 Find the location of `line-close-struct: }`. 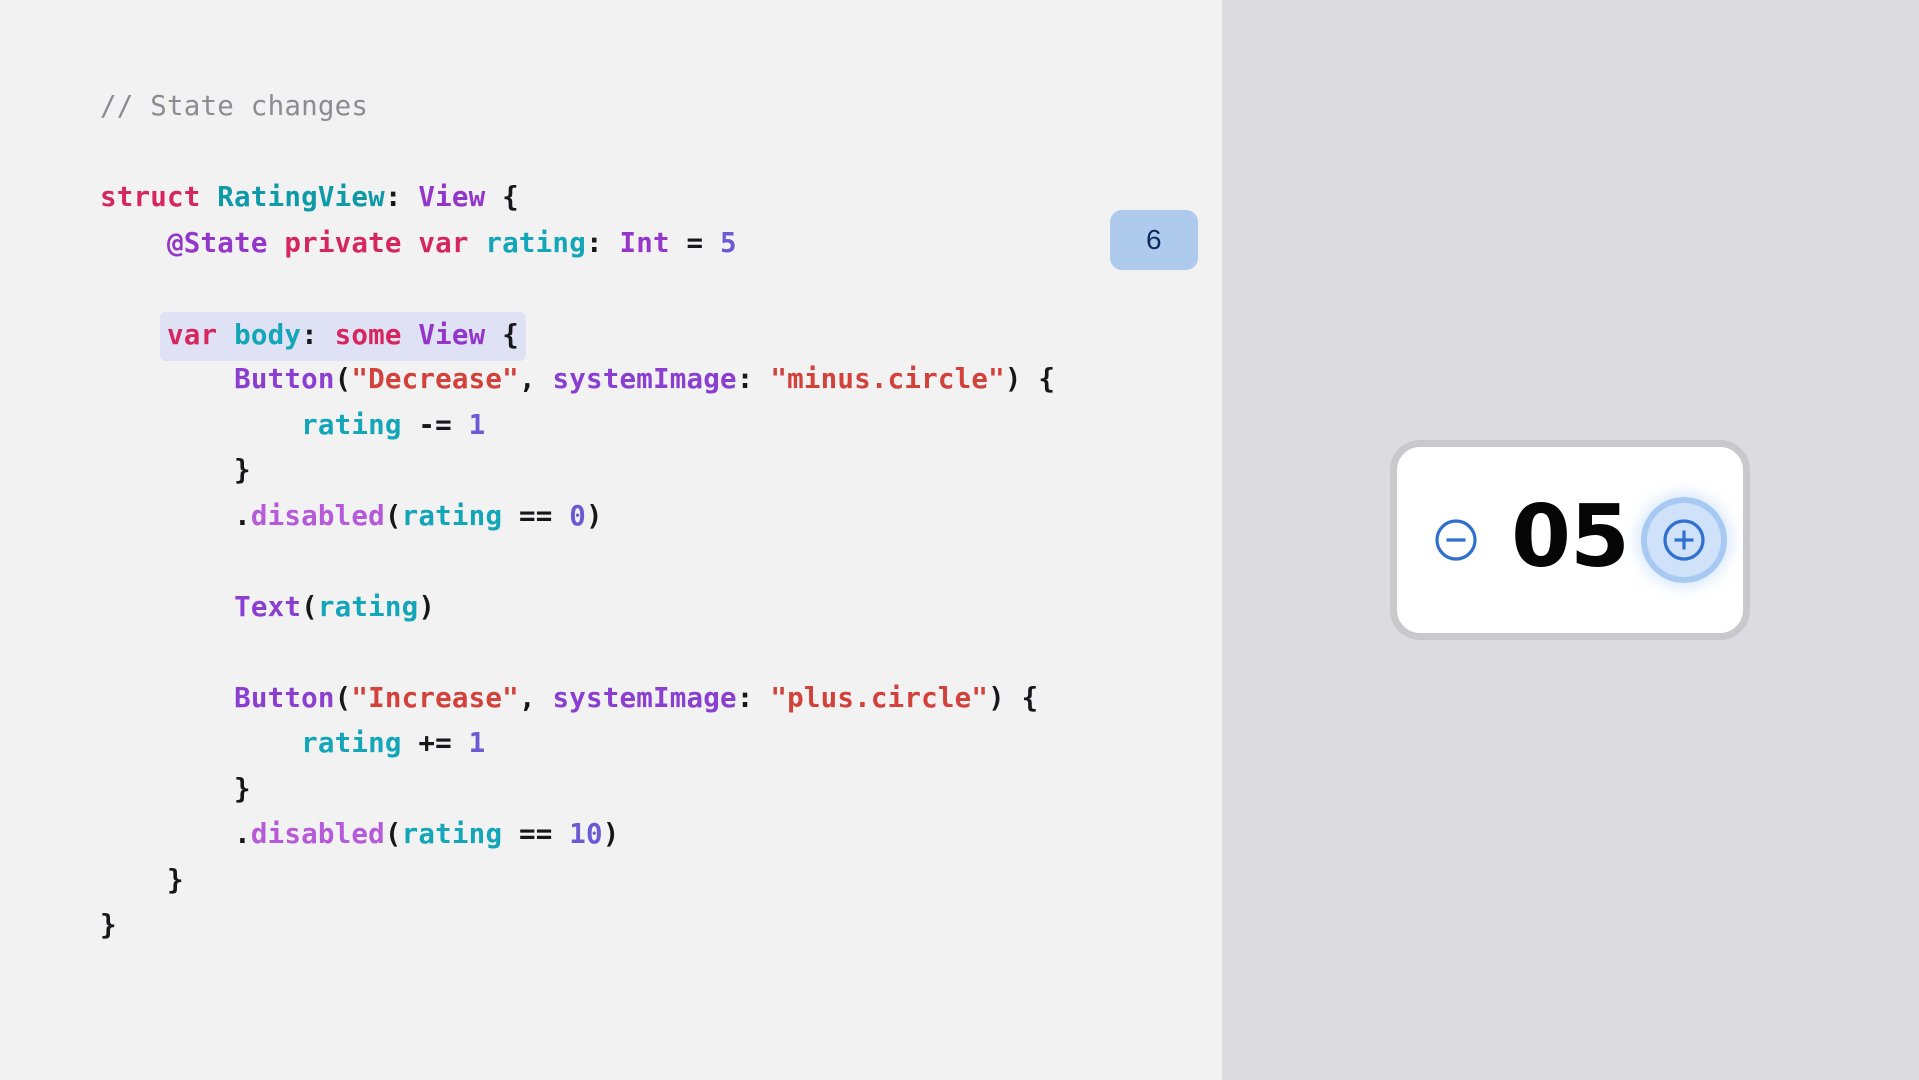

line-close-struct: } is located at coordinates (577, 926).